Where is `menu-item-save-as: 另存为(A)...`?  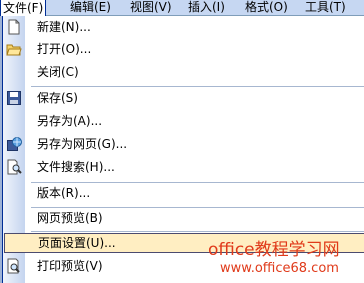 menu-item-save-as: 另存为(A)... is located at coordinates (183, 121).